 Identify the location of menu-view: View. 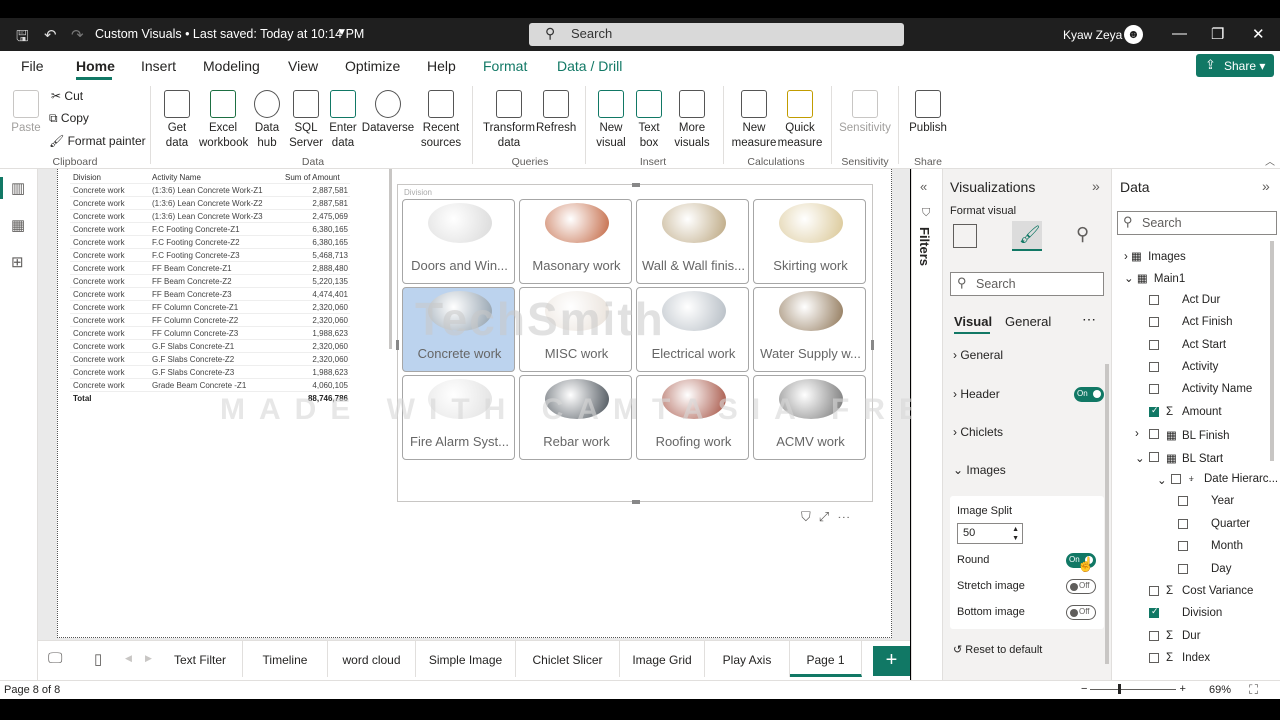
(303, 66).